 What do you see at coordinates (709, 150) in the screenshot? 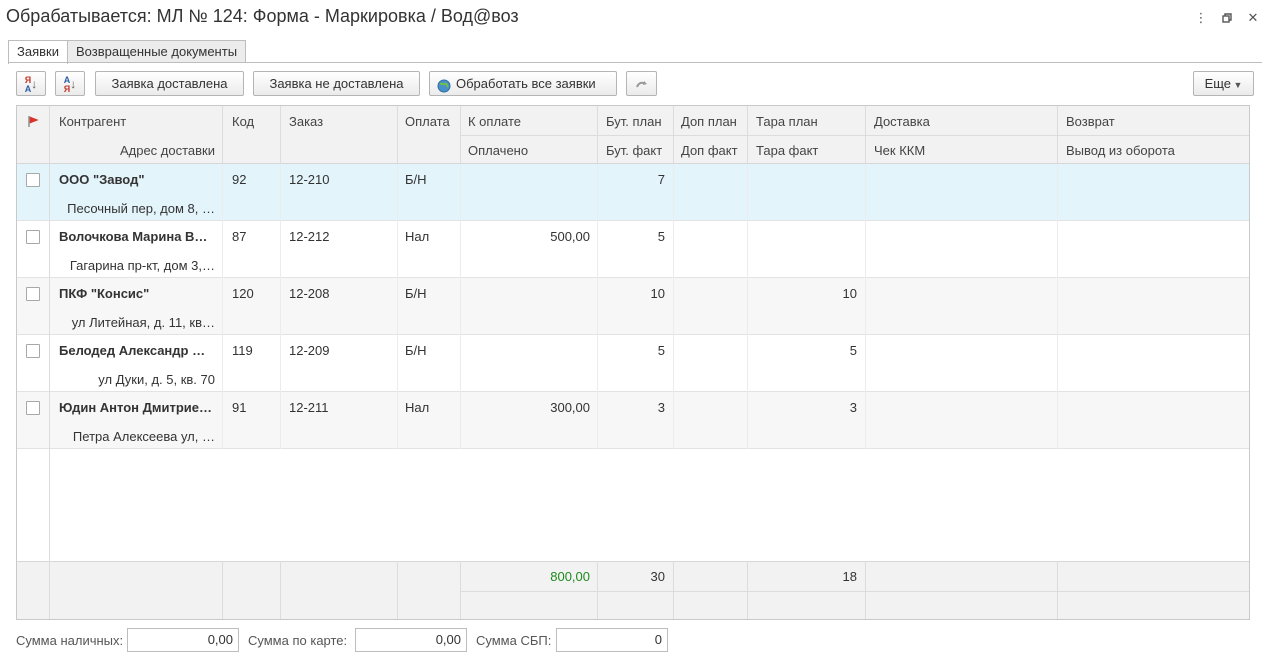
I see `header-extra-fact: Доп факт` at bounding box center [709, 150].